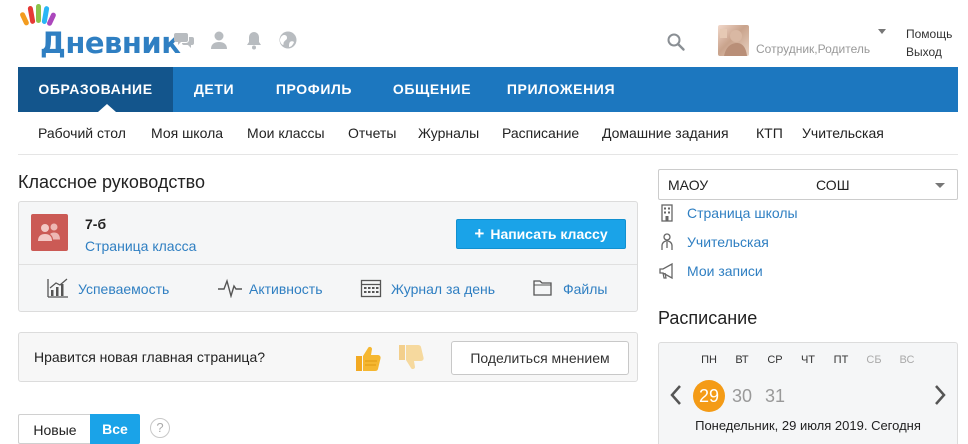  I want to click on subnav-ktp: КТП, so click(769, 133).